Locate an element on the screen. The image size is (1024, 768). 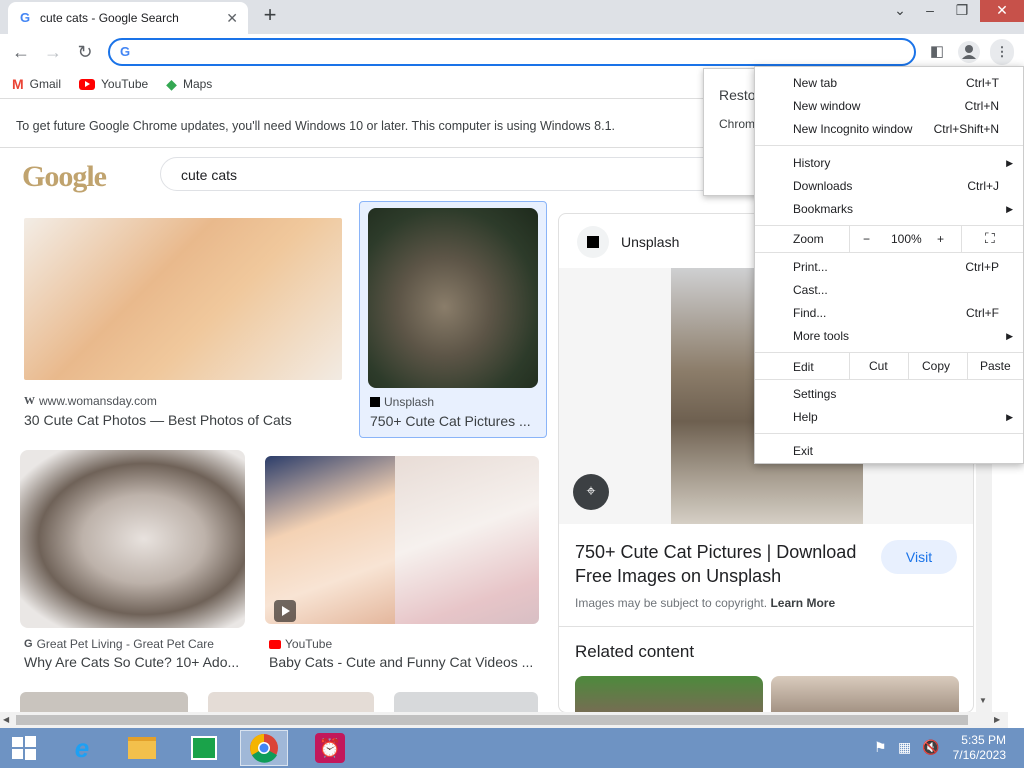
scrollbar-thumb is located at coordinates (492, 720).